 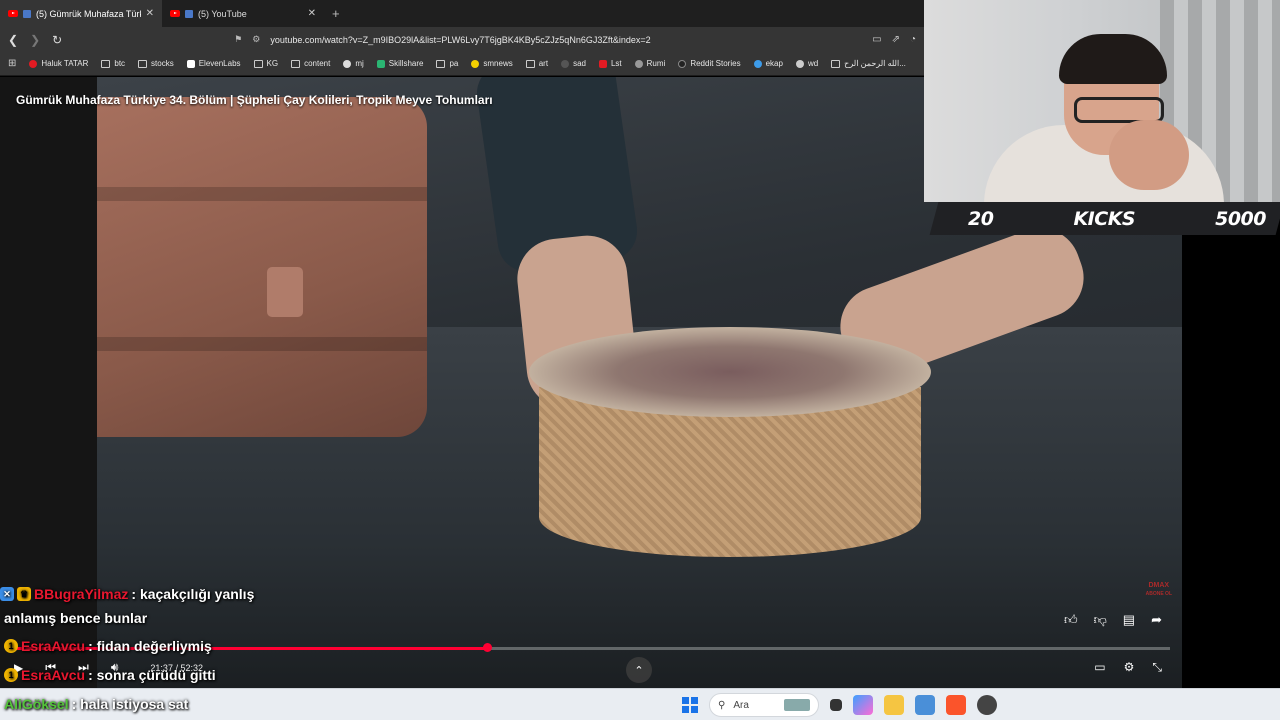 I want to click on streamer-hair, so click(x=1113, y=59).